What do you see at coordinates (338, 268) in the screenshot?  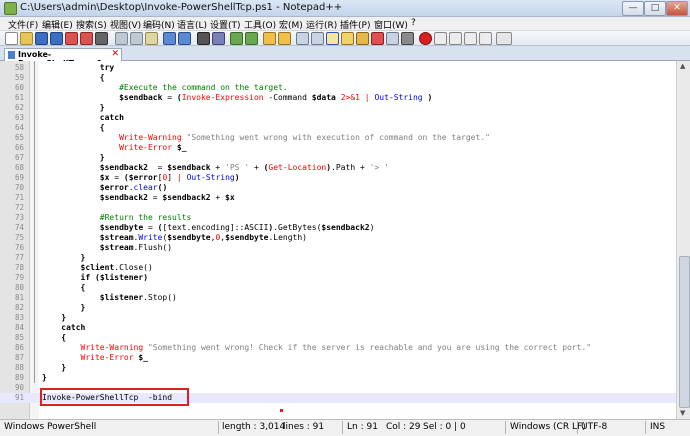 I see `code-line: 78 $client.Close()` at bounding box center [338, 268].